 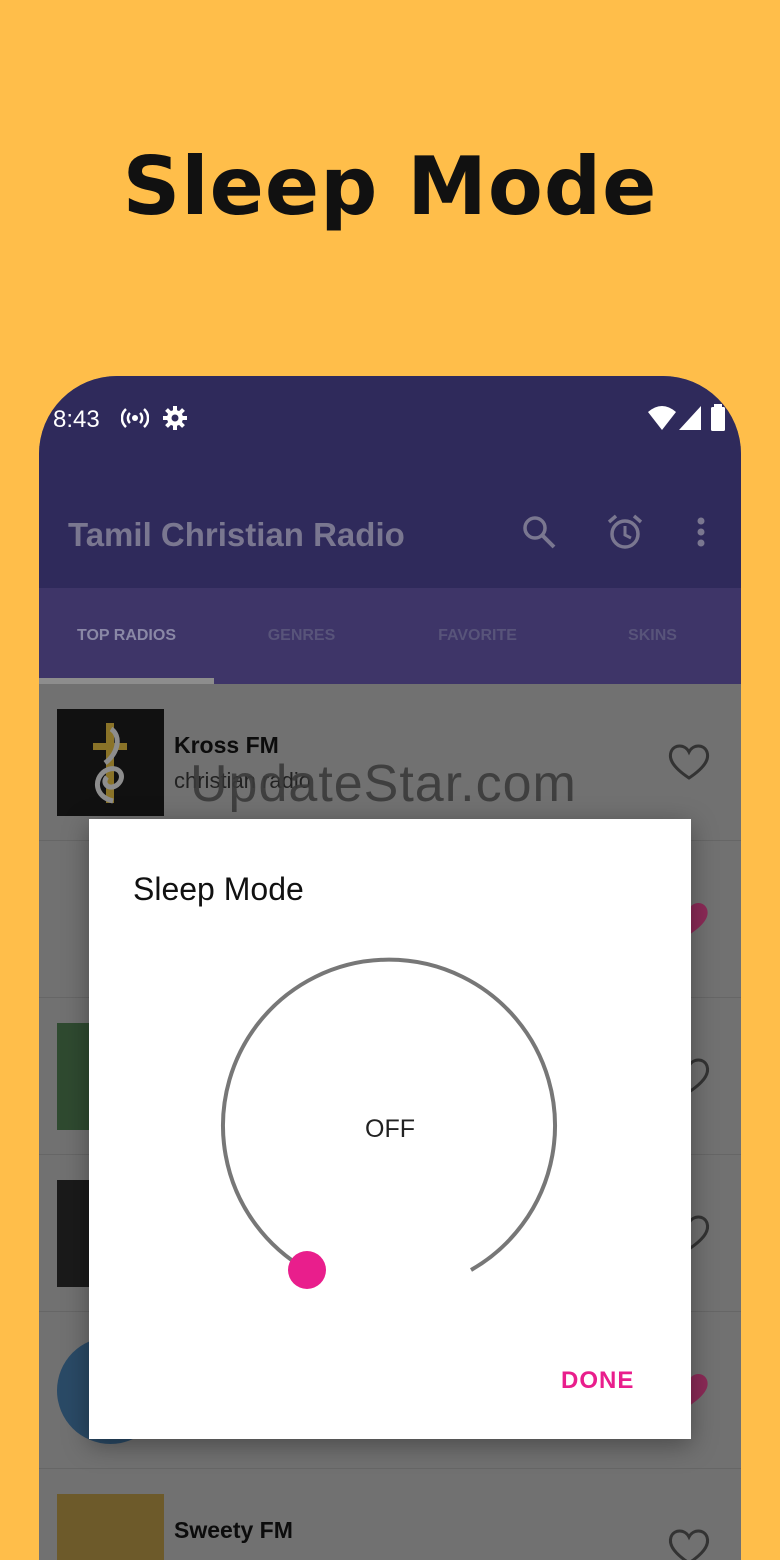 I want to click on list-item: Sweety FM, so click(x=390, y=1514).